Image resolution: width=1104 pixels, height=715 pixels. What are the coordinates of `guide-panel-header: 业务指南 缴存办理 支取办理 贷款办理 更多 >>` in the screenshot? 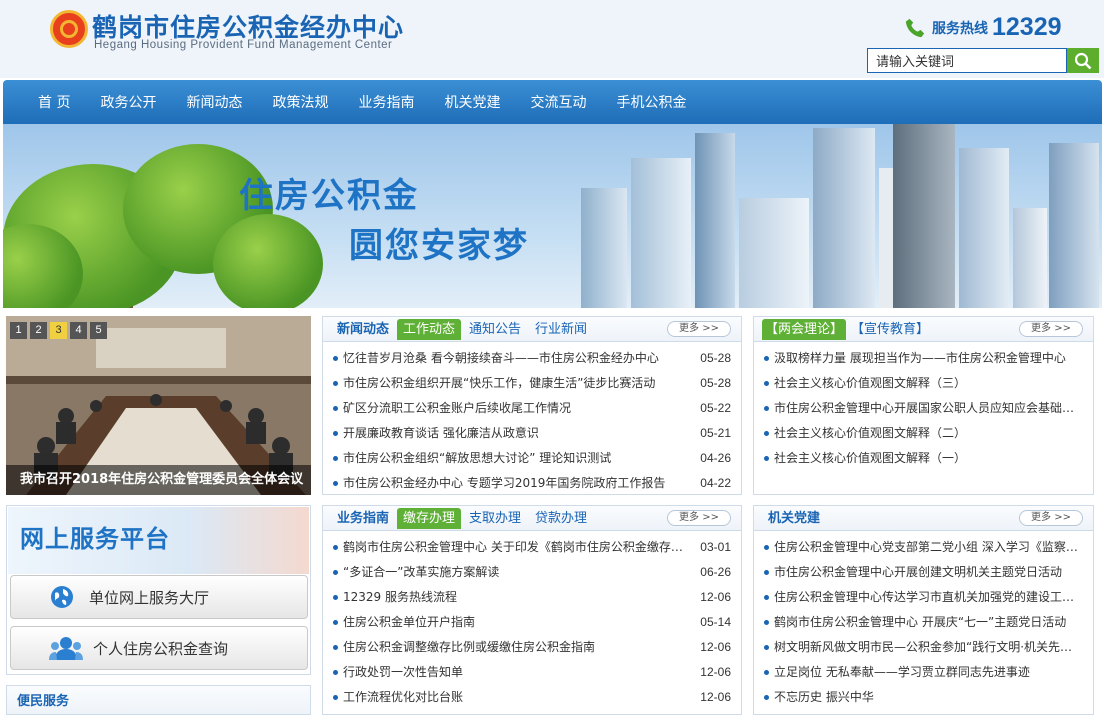 It's located at (532, 518).